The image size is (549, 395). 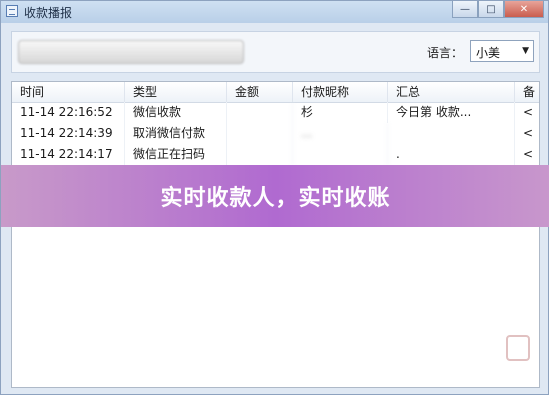 I want to click on cell-type: 取消微信付款, so click(x=176, y=133).